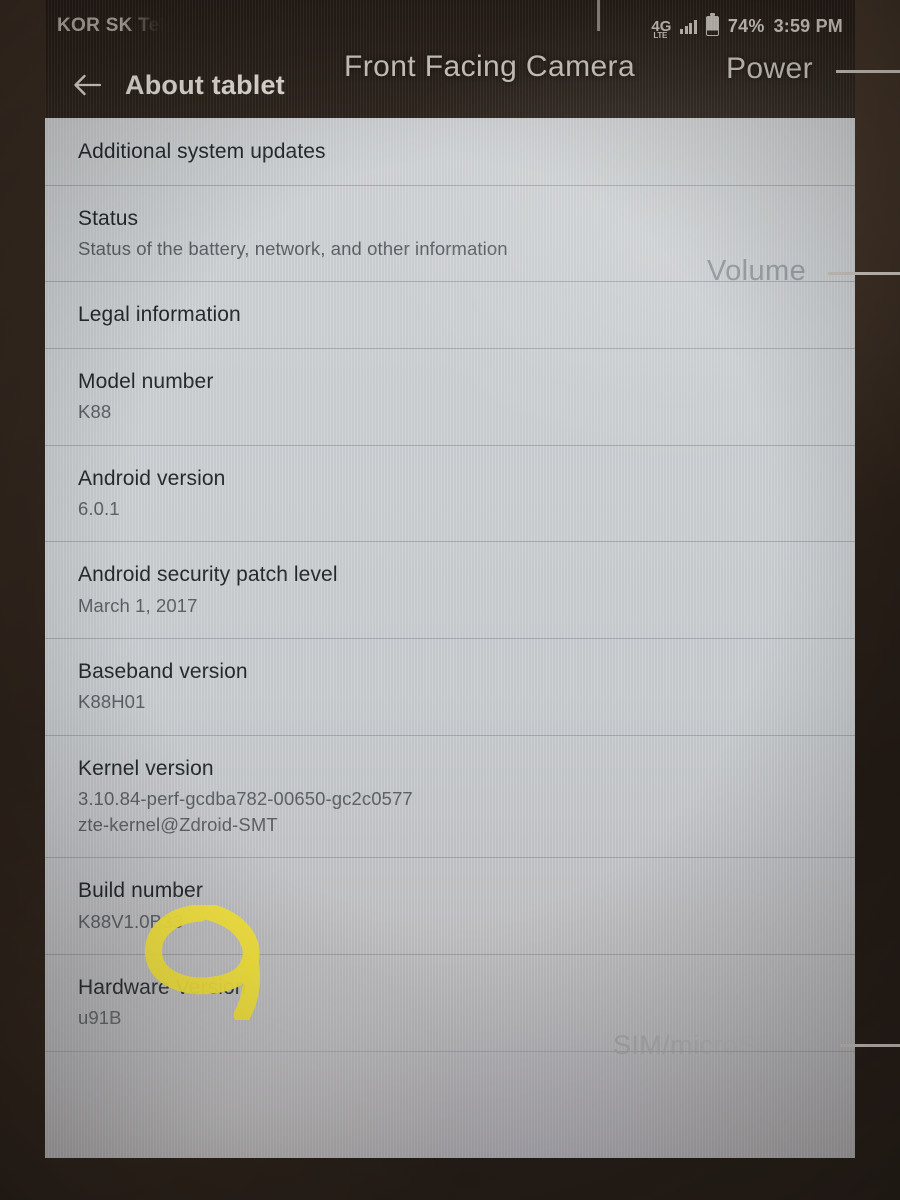 The height and width of the screenshot is (1200, 900). I want to click on list-item-title: Android version, so click(152, 478).